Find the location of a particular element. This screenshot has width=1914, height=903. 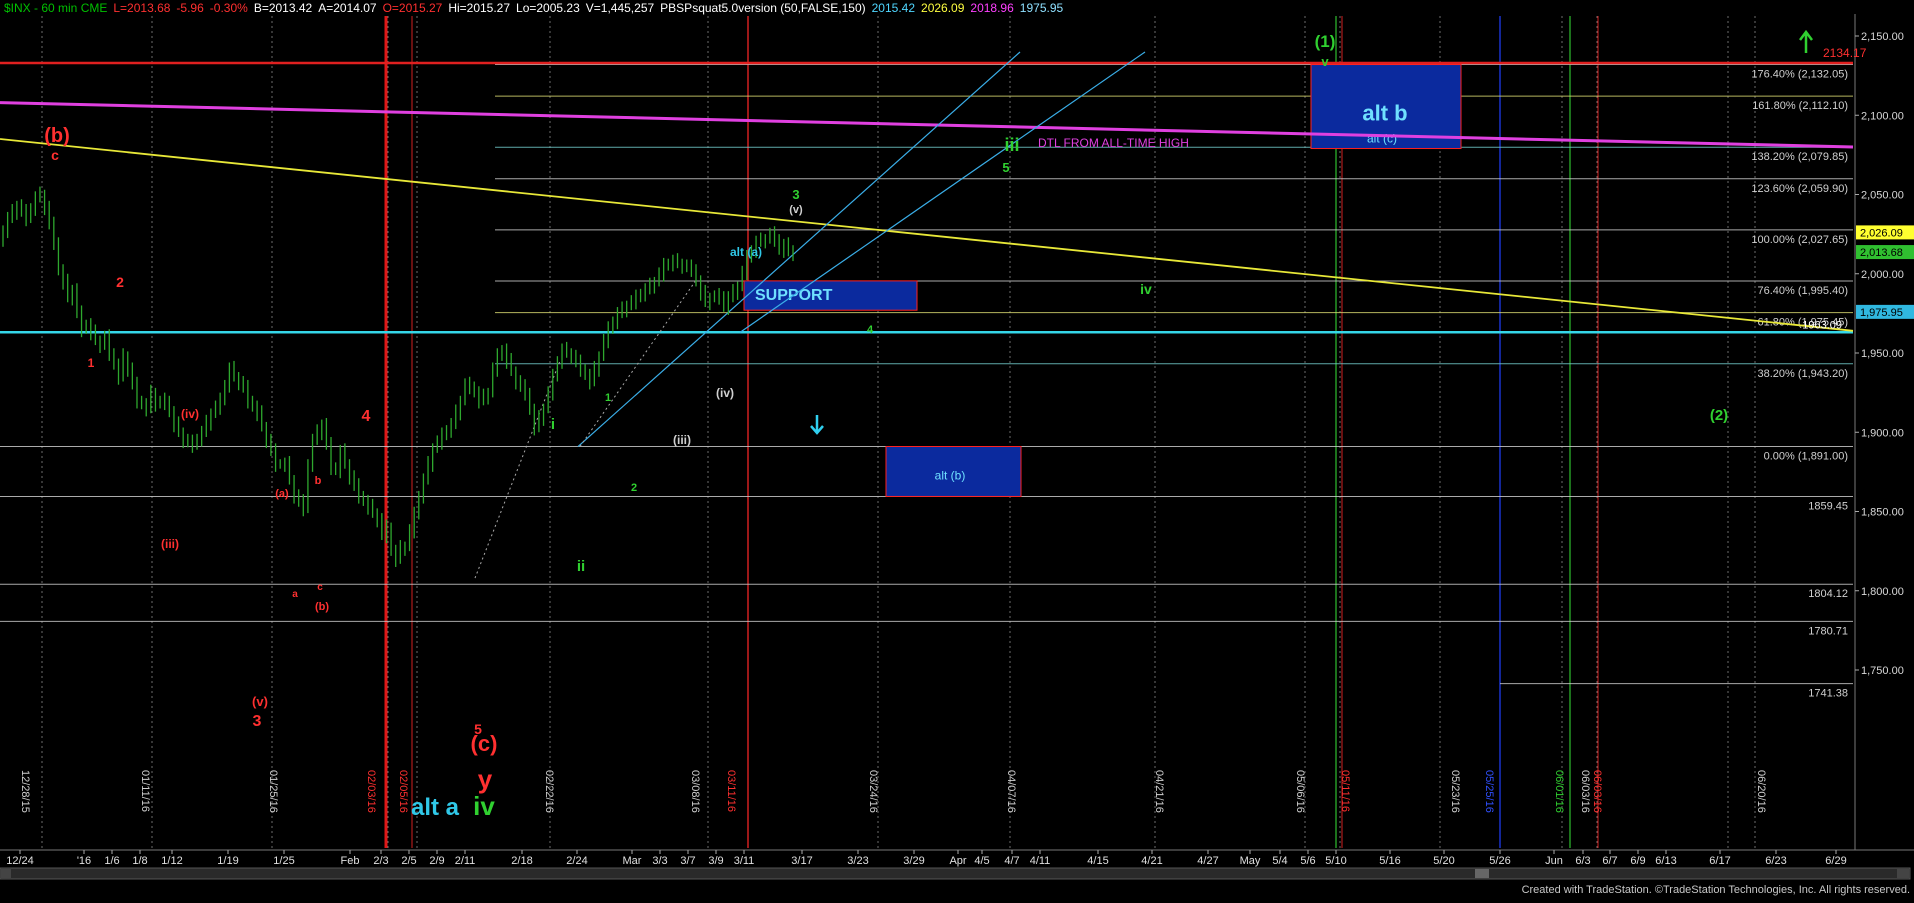

y-tick-label: 1,850.00 is located at coordinates (1882, 513).